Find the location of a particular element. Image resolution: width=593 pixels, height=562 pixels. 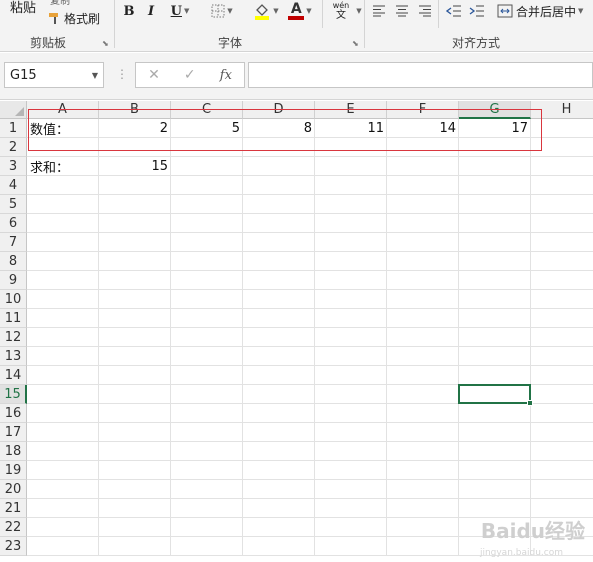

formula-bar: G15 ▼ ⋮ ✕ ✓ fx is located at coordinates (296, 76).